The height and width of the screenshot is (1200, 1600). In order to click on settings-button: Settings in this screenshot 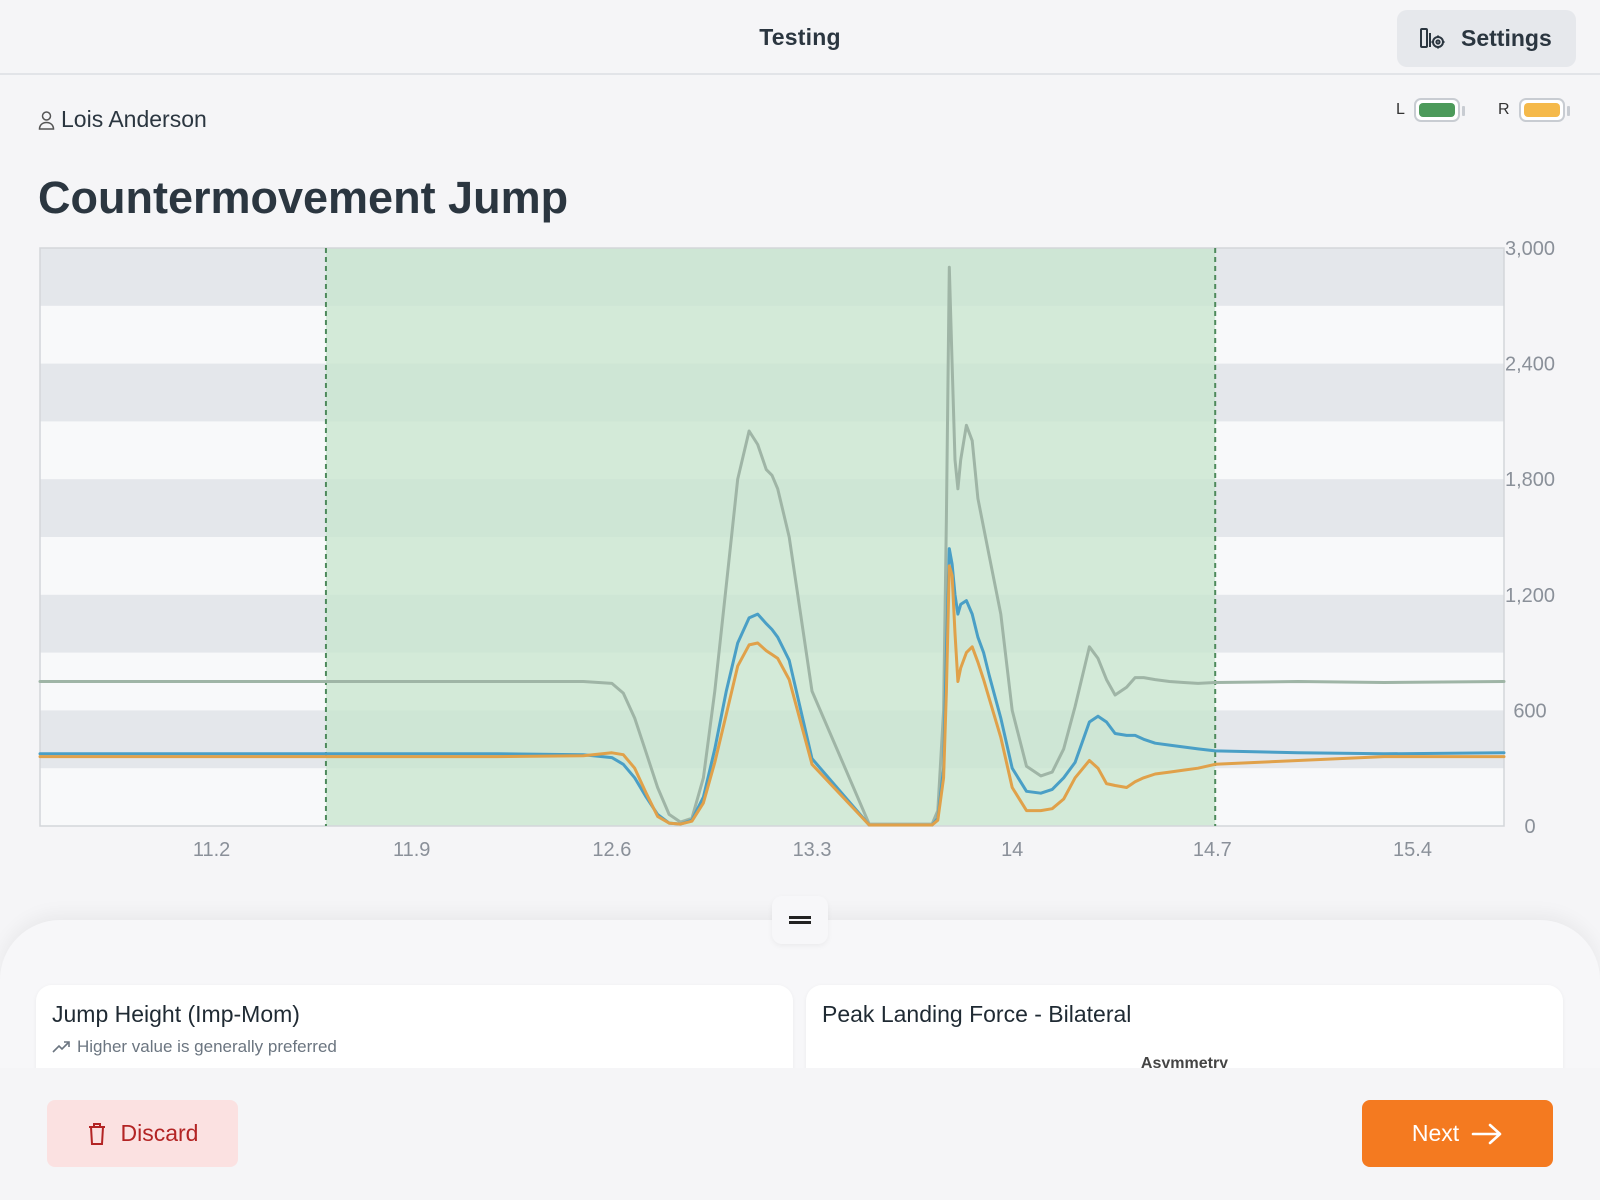, I will do `click(1486, 38)`.